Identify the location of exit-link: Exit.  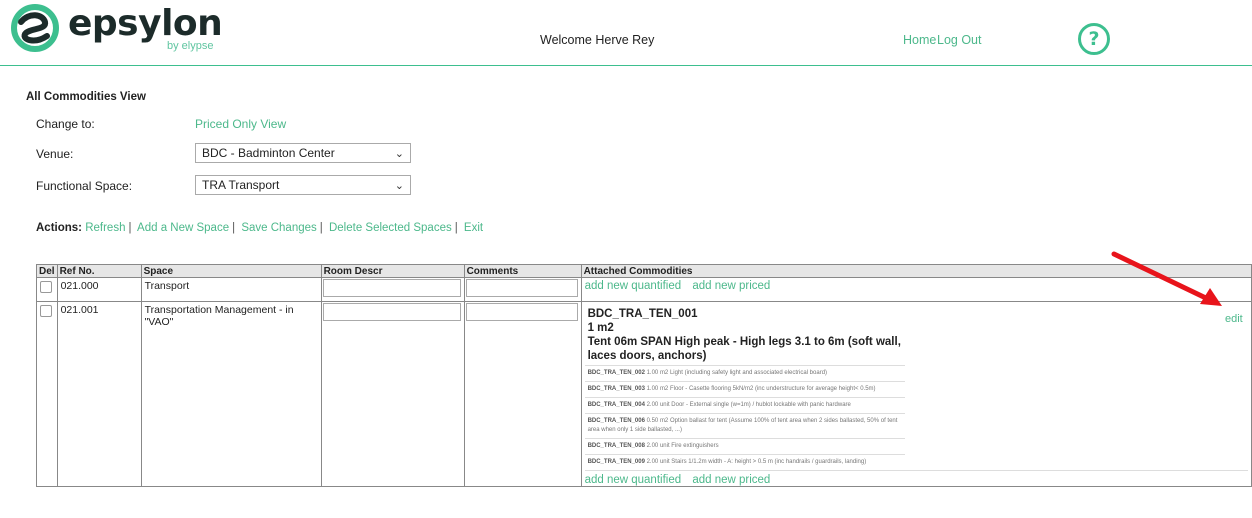
(473, 228).